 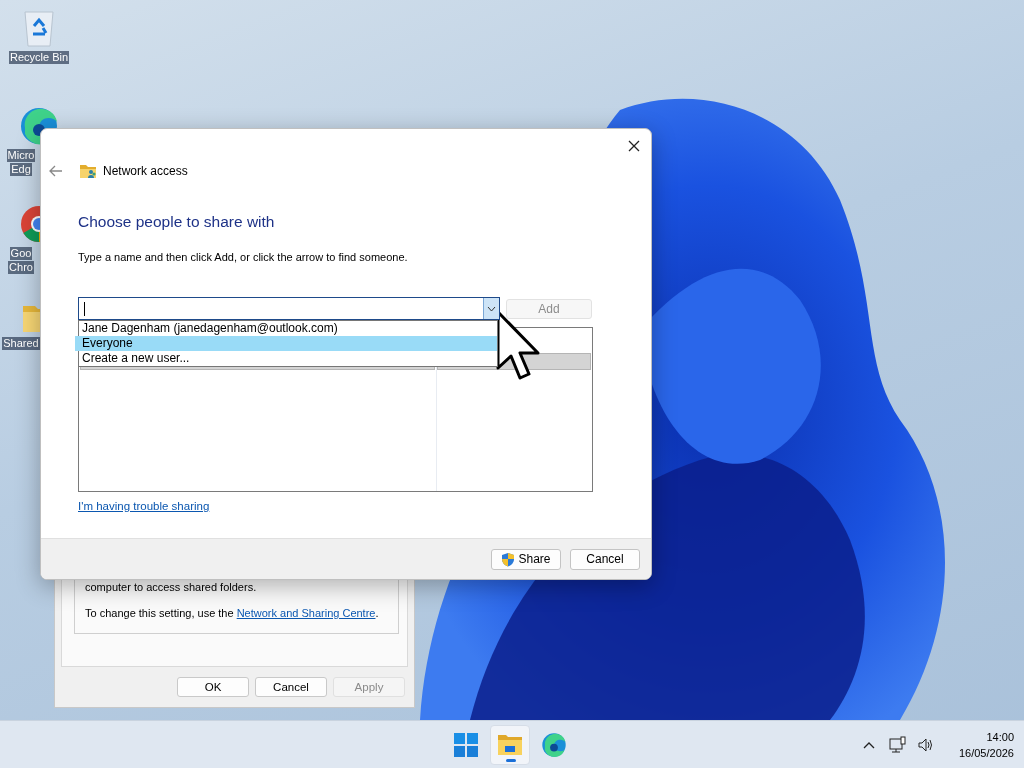 What do you see at coordinates (21, 169) in the screenshot?
I see `desktop-icon-label: Edg` at bounding box center [21, 169].